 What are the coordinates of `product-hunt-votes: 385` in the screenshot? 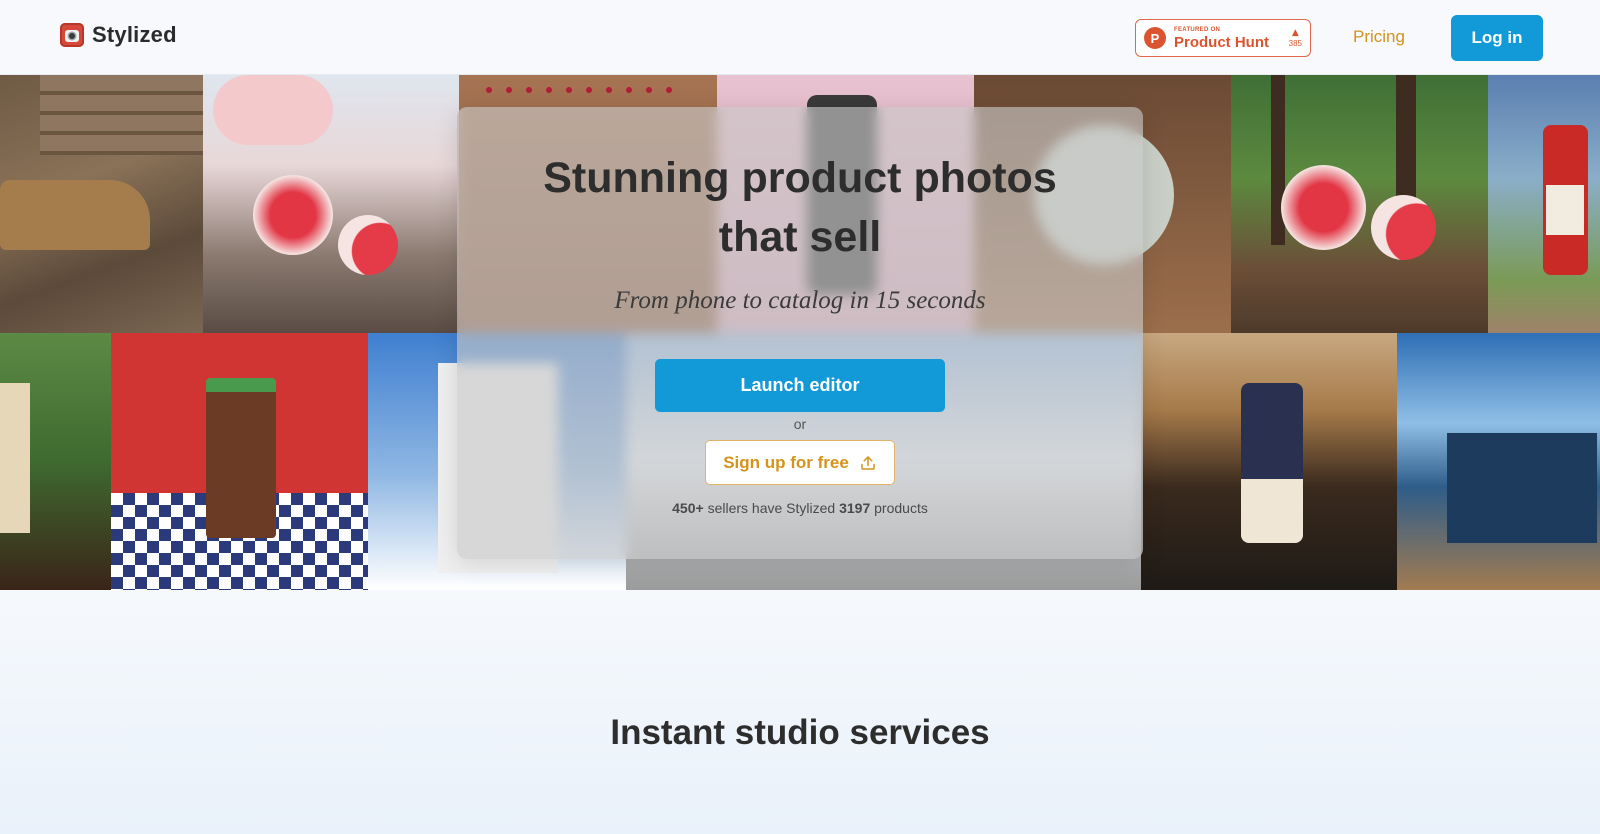 It's located at (1295, 43).